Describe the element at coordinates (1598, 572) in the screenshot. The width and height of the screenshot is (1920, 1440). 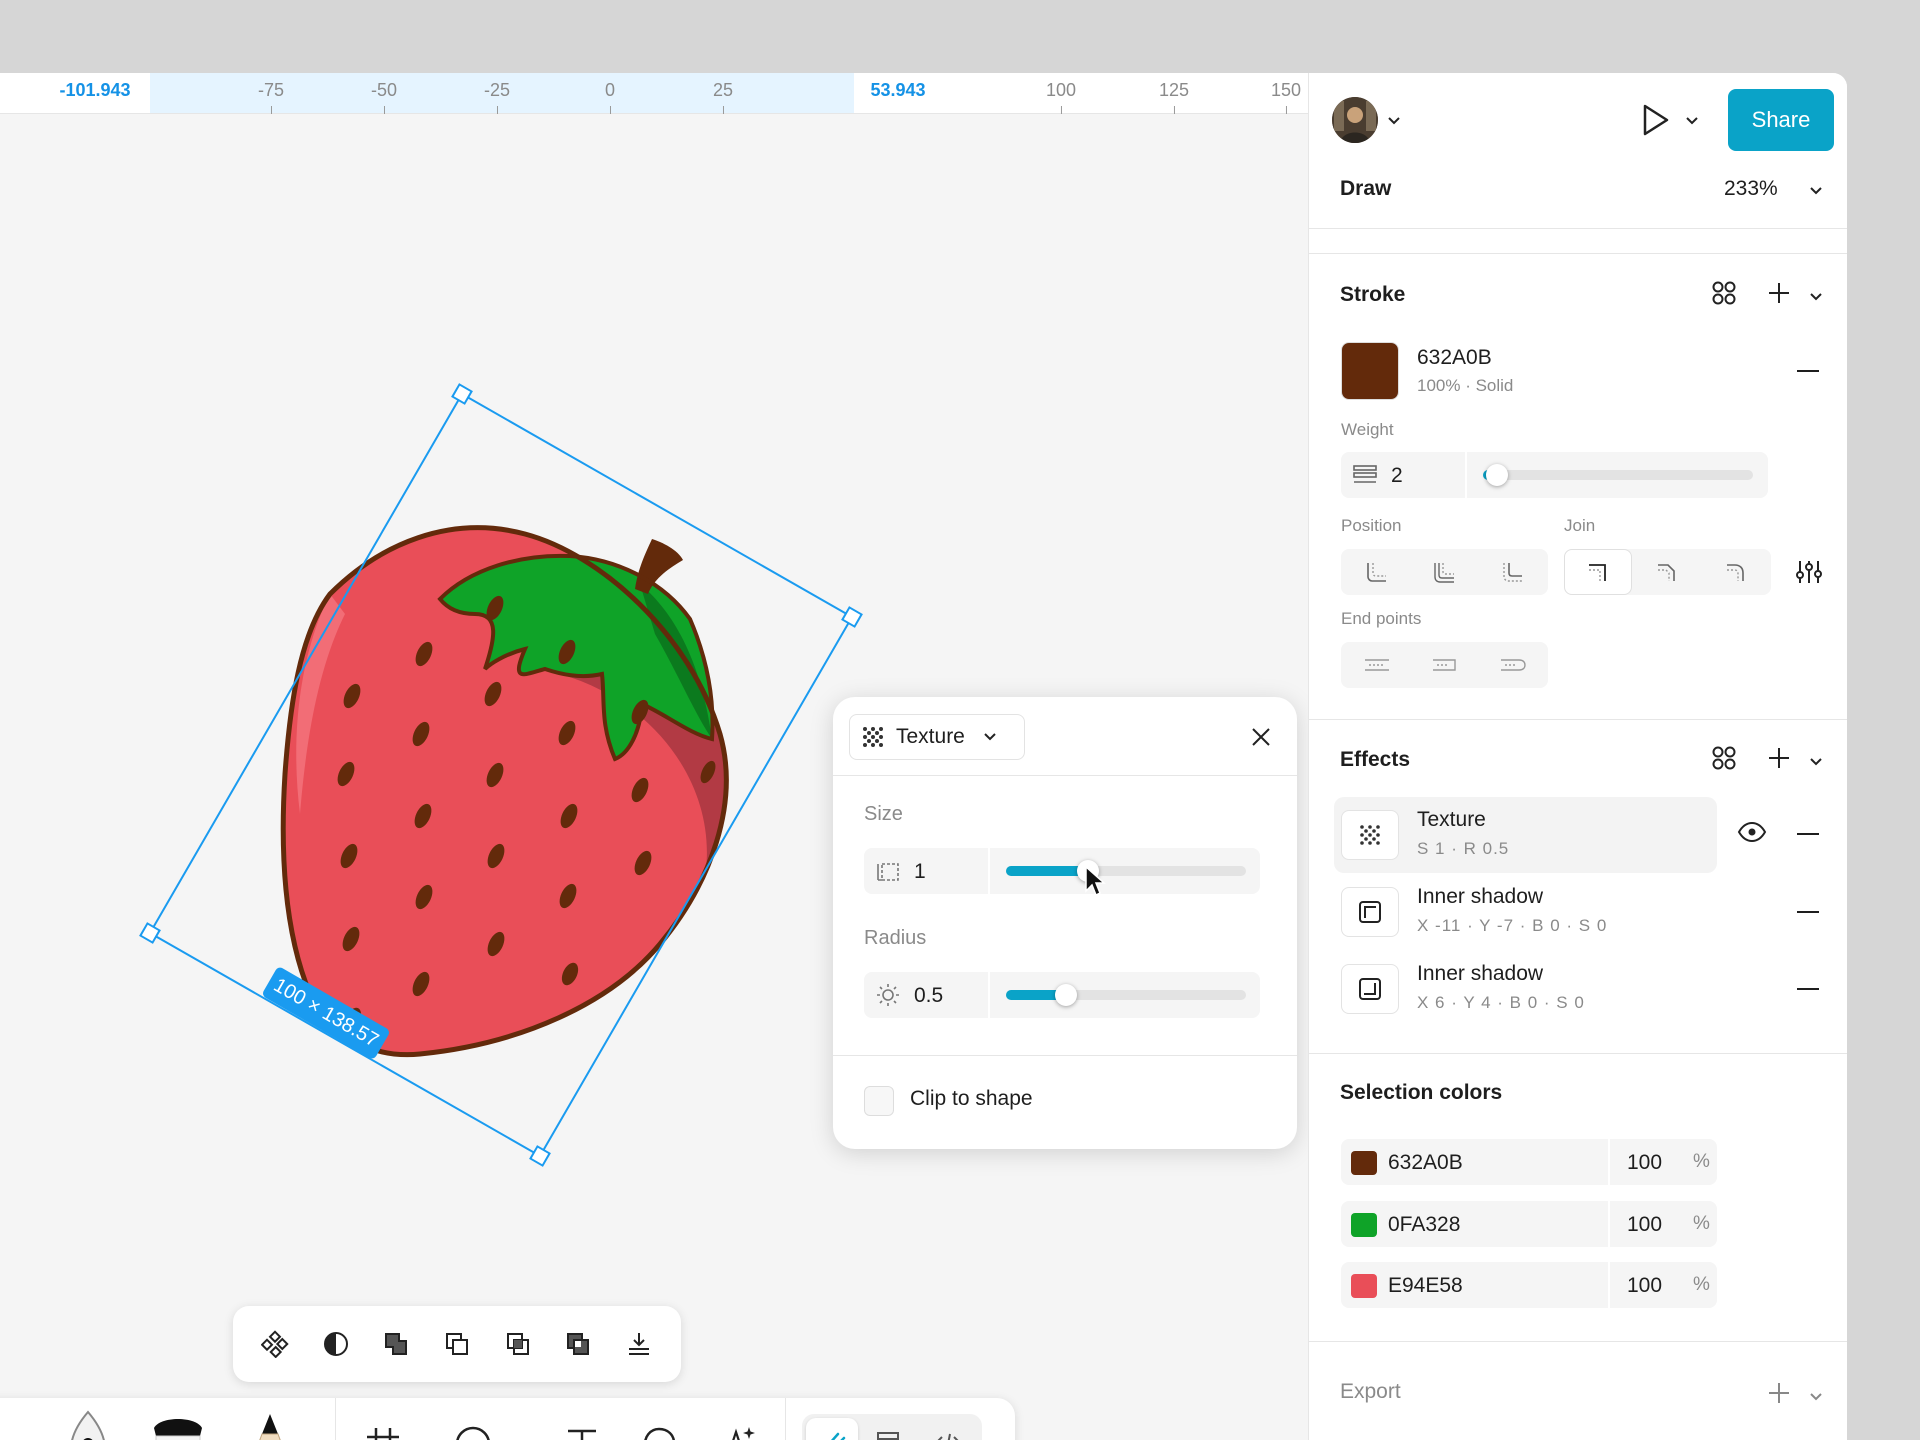
I see `join-miter` at that location.